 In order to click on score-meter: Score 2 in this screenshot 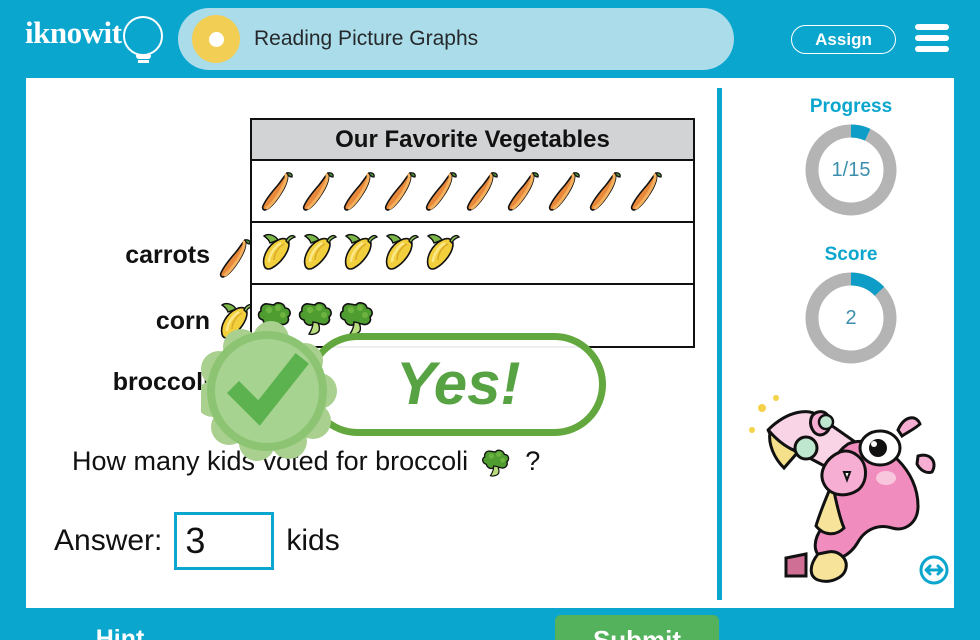, I will do `click(851, 306)`.